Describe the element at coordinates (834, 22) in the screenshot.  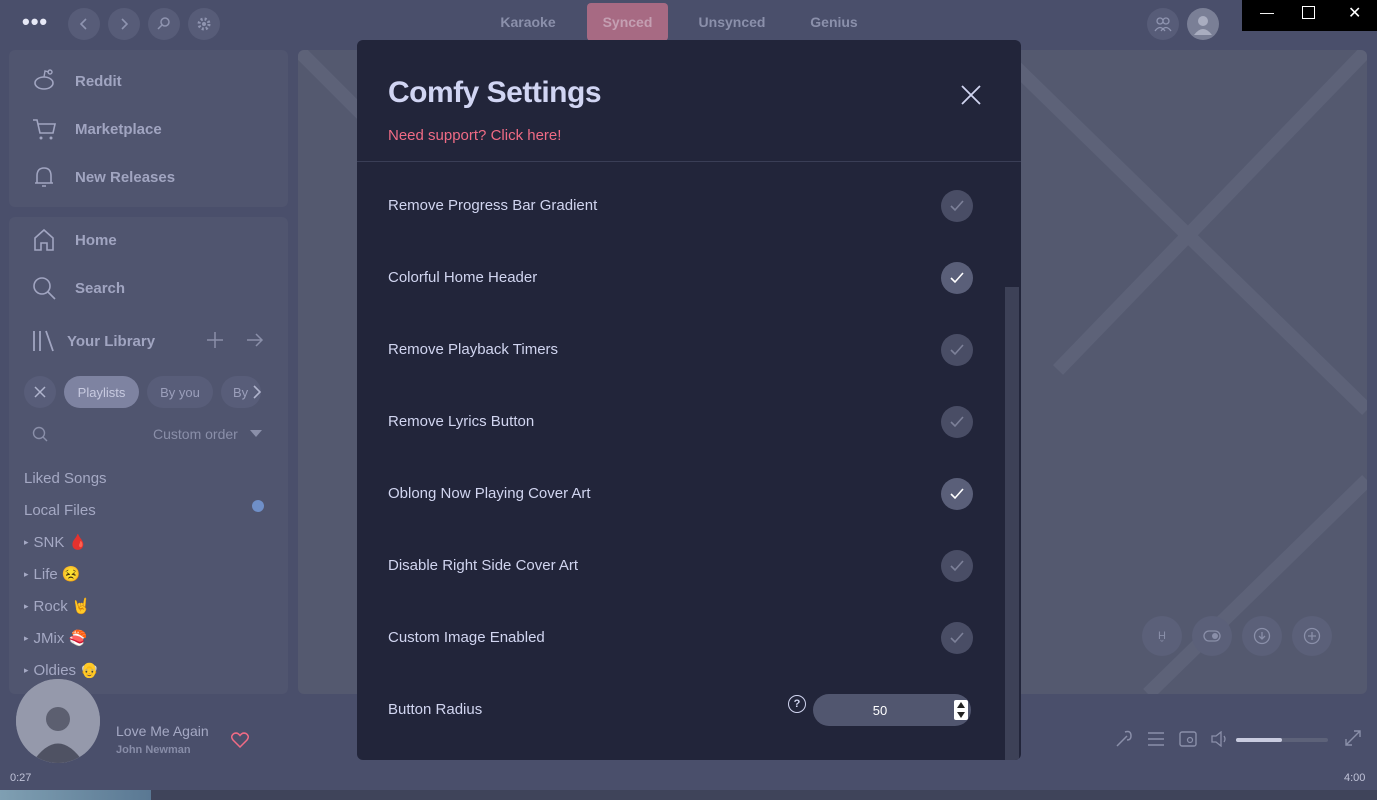
I see `tab-genius: Genius` at that location.